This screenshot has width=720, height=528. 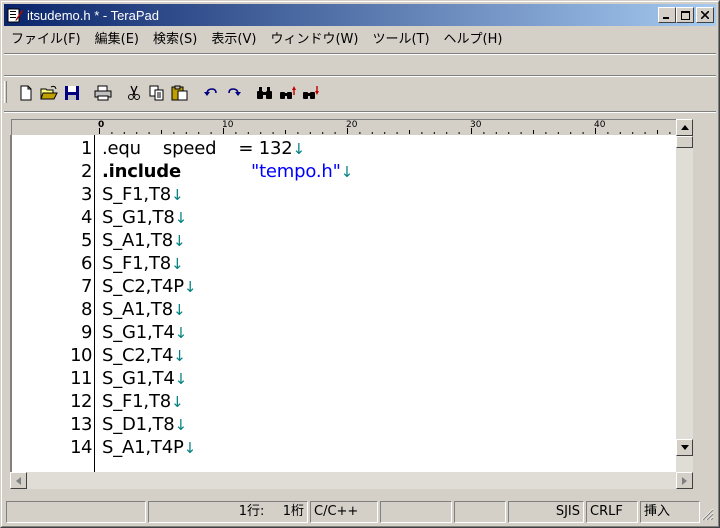 I want to click on maximize-button, so click(x=685, y=15).